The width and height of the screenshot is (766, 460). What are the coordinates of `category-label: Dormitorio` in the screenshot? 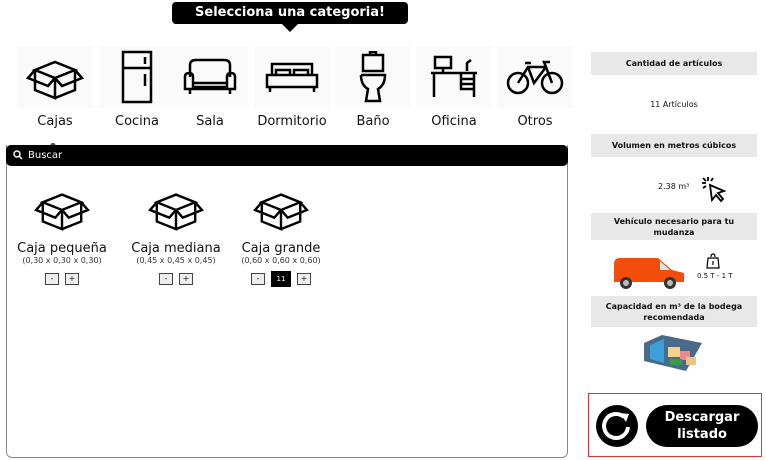 It's located at (292, 121).